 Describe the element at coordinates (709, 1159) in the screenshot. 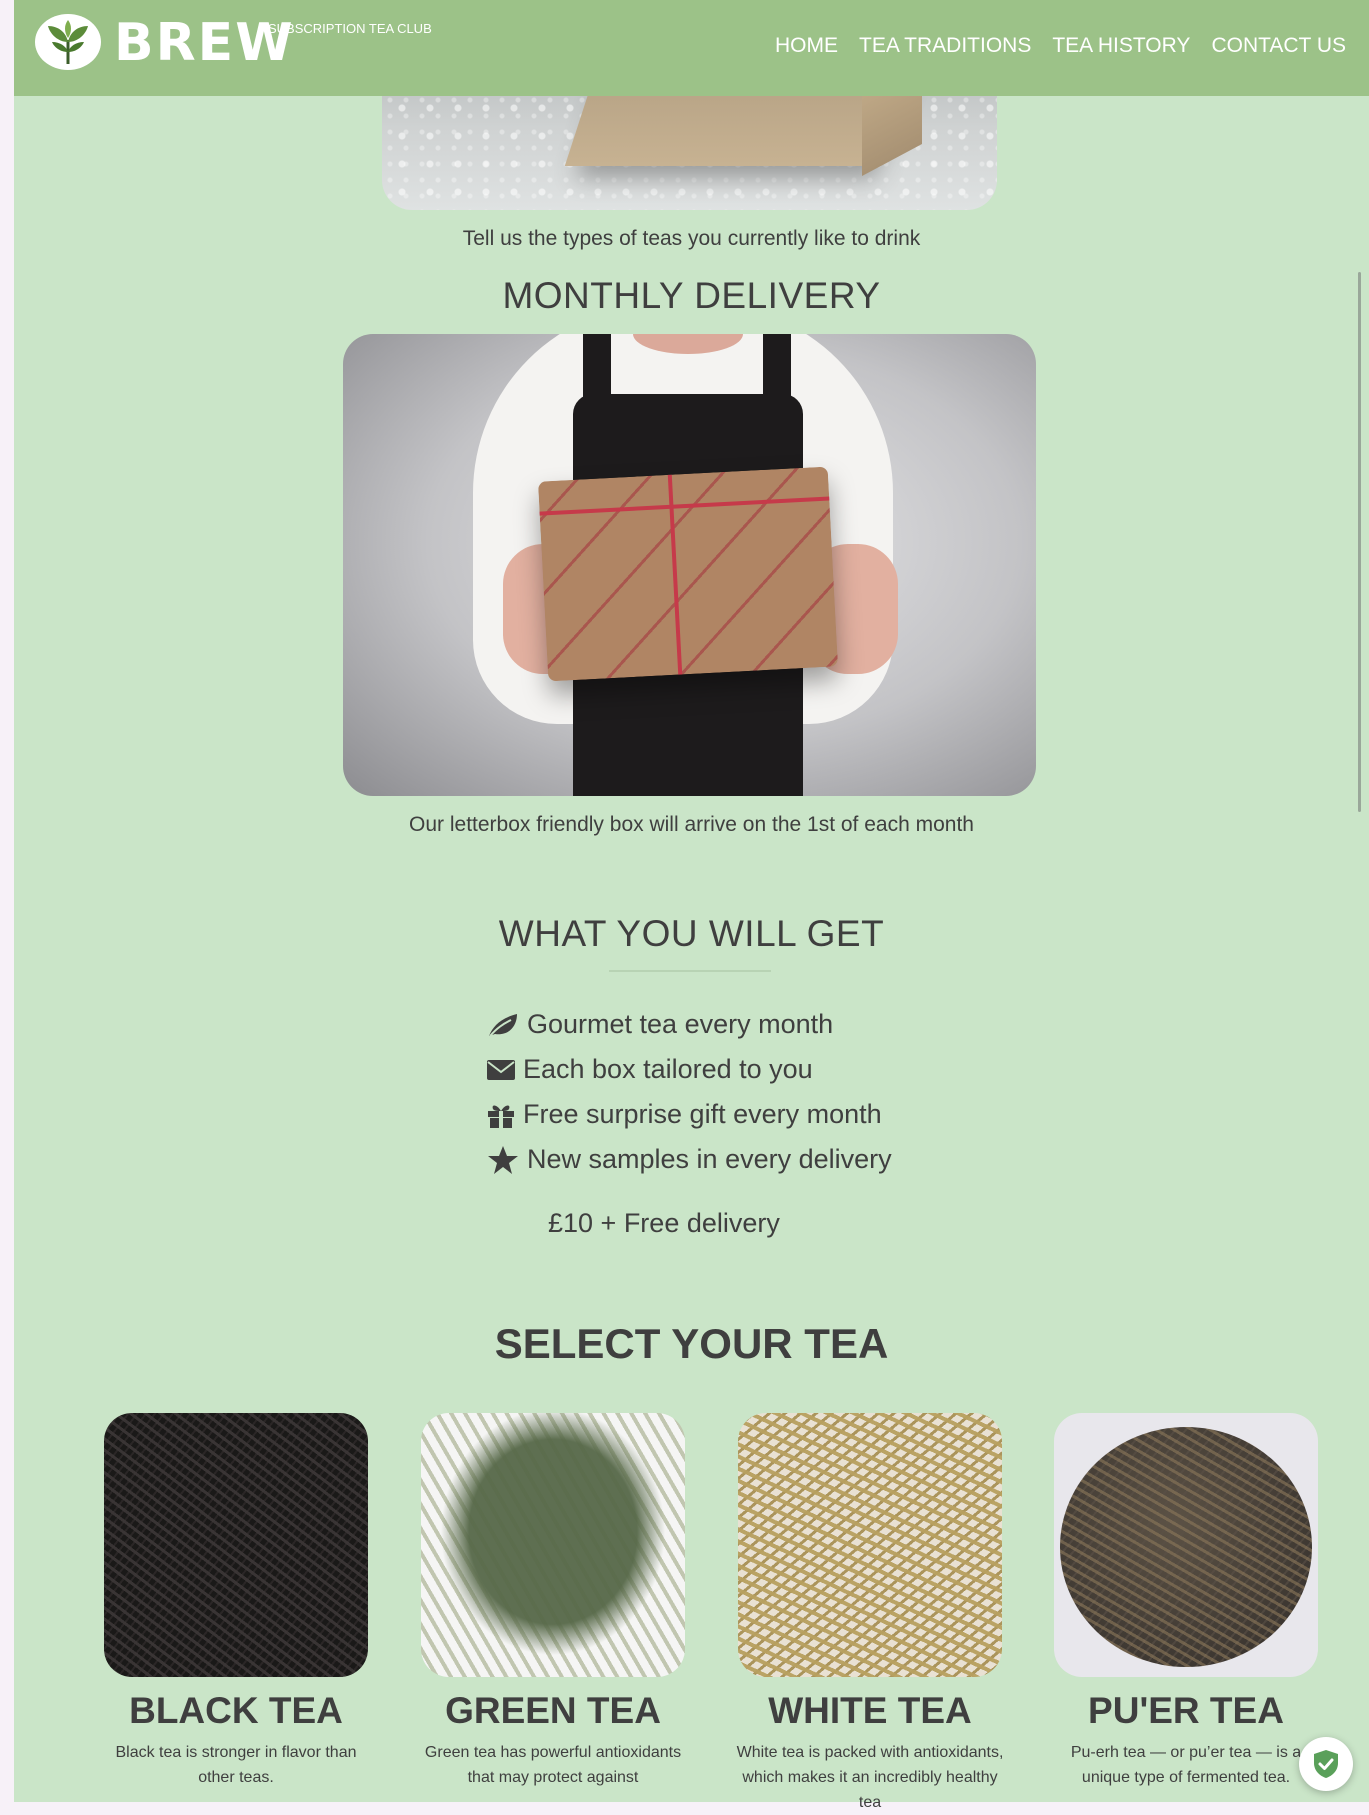

I see `benefit-text: New samples in every delivery` at that location.